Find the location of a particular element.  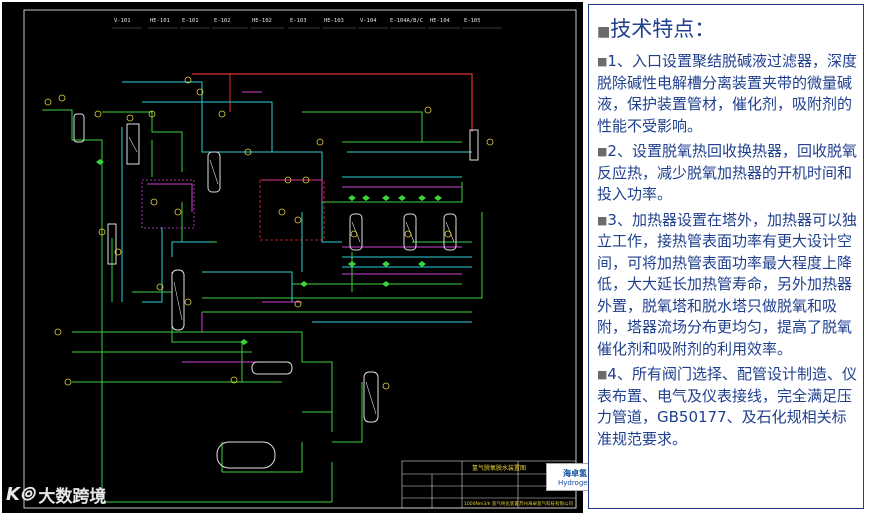

equipment-tag: V-101 is located at coordinates (122, 21).